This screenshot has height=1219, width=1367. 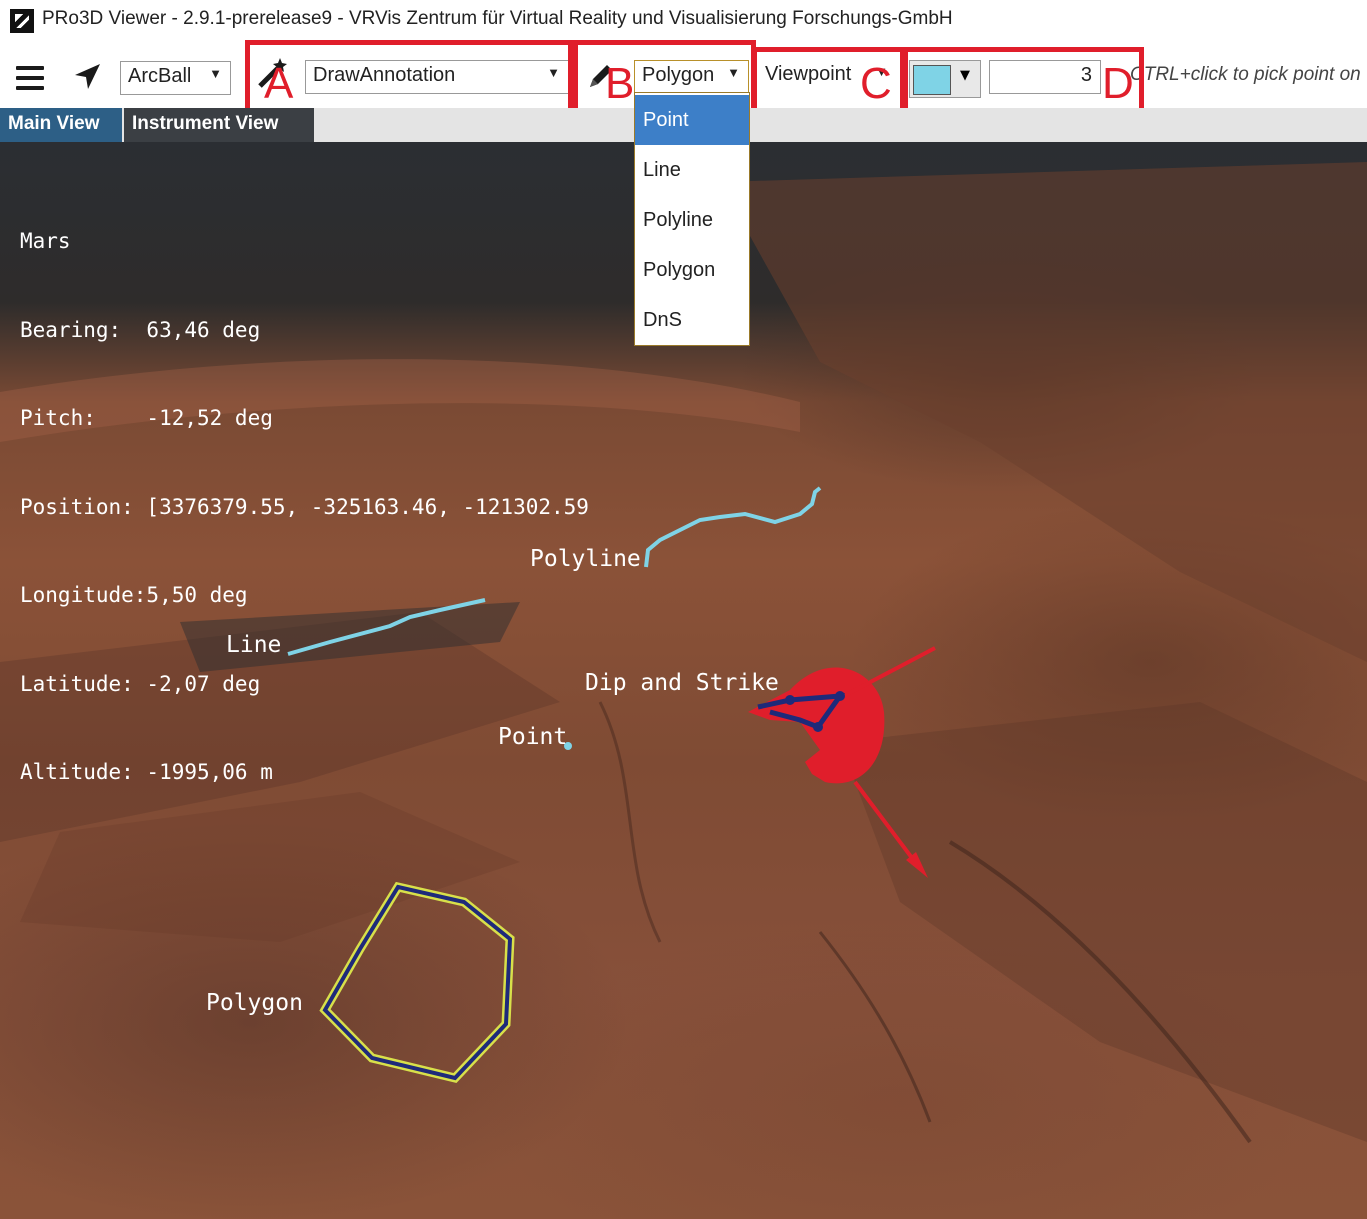 What do you see at coordinates (279, 83) in the screenshot?
I see `annotation-label-a: A` at bounding box center [279, 83].